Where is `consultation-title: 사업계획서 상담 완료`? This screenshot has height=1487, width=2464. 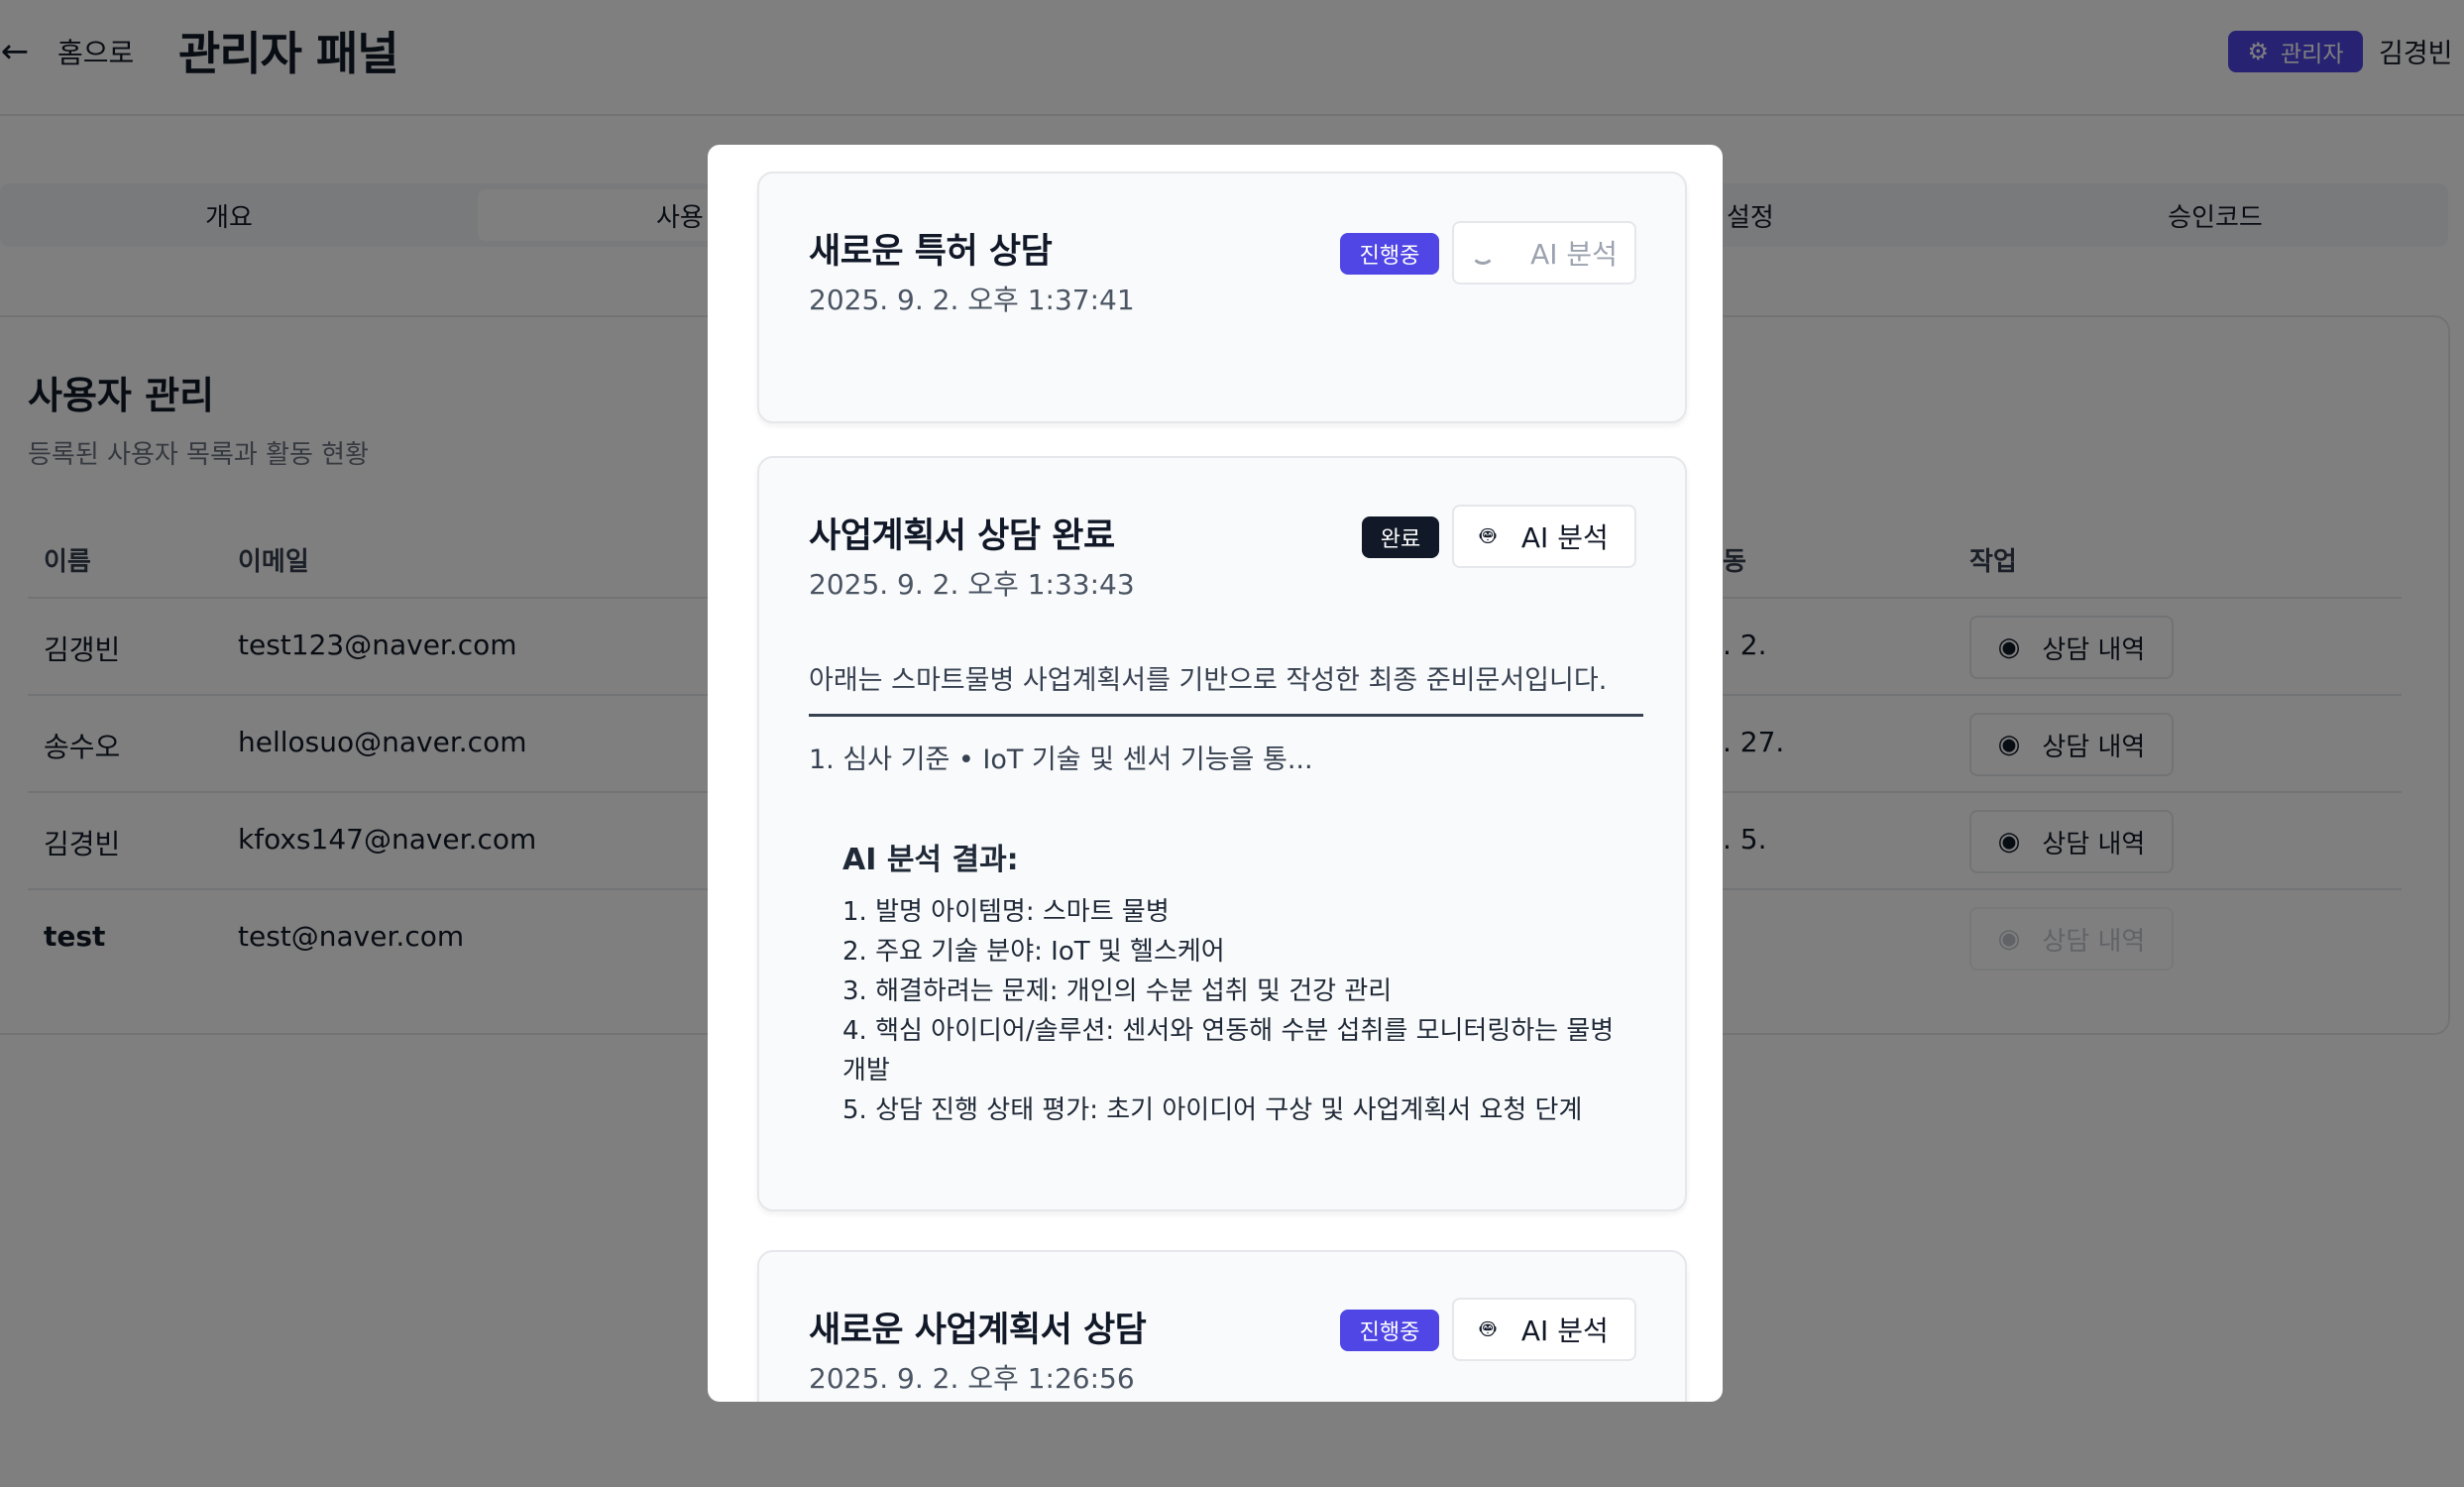 consultation-title: 사업계획서 상담 완료 is located at coordinates (962, 536).